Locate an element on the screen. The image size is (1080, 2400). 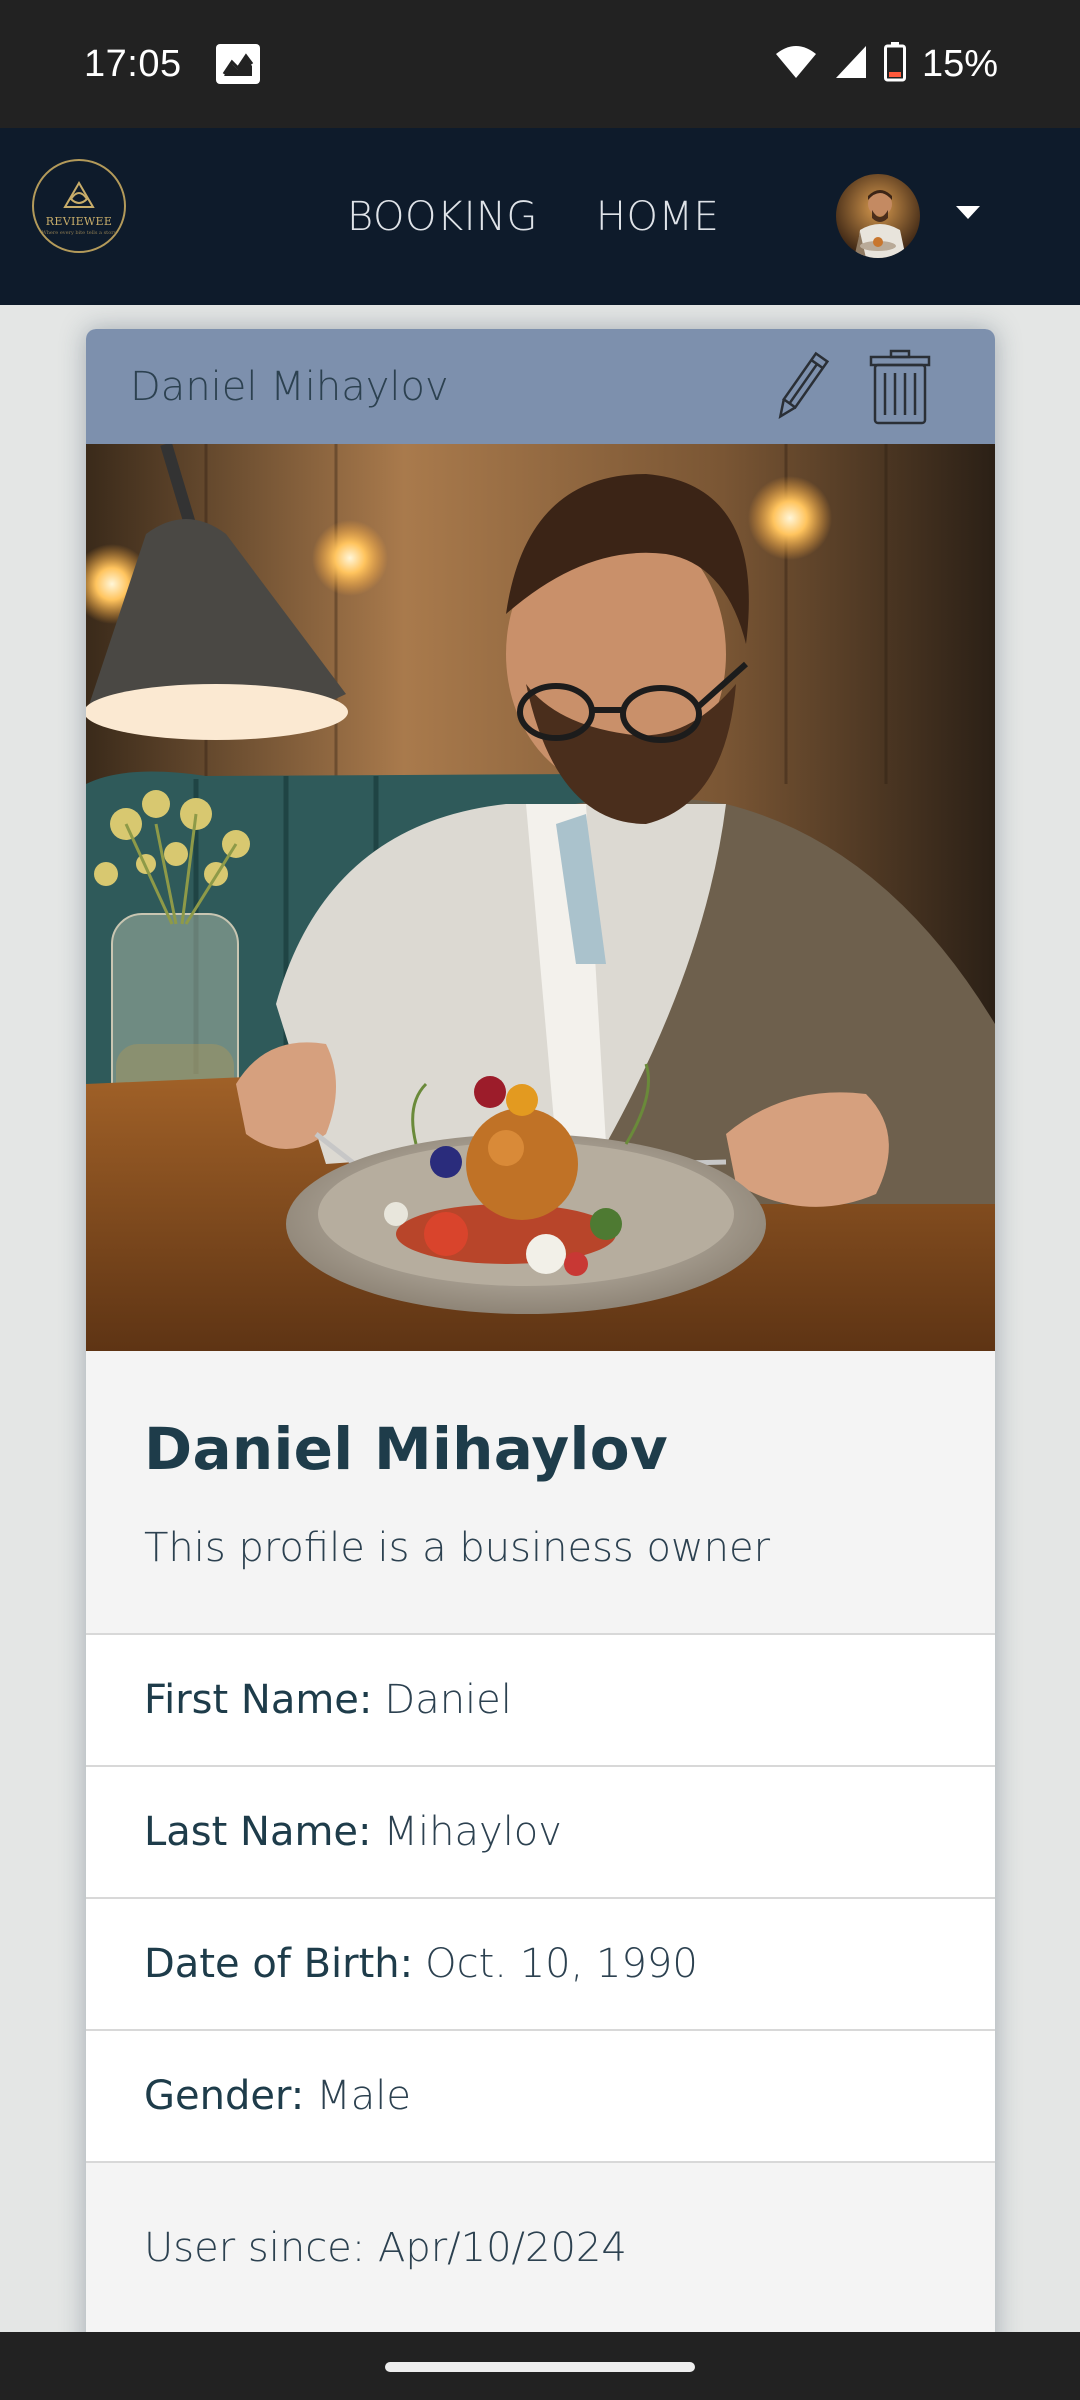
wifi-icon is located at coordinates (796, 64).